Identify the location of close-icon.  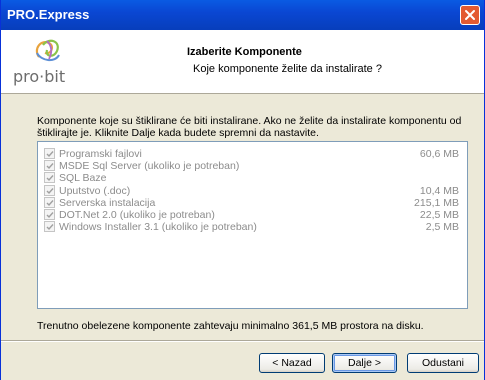
(470, 15).